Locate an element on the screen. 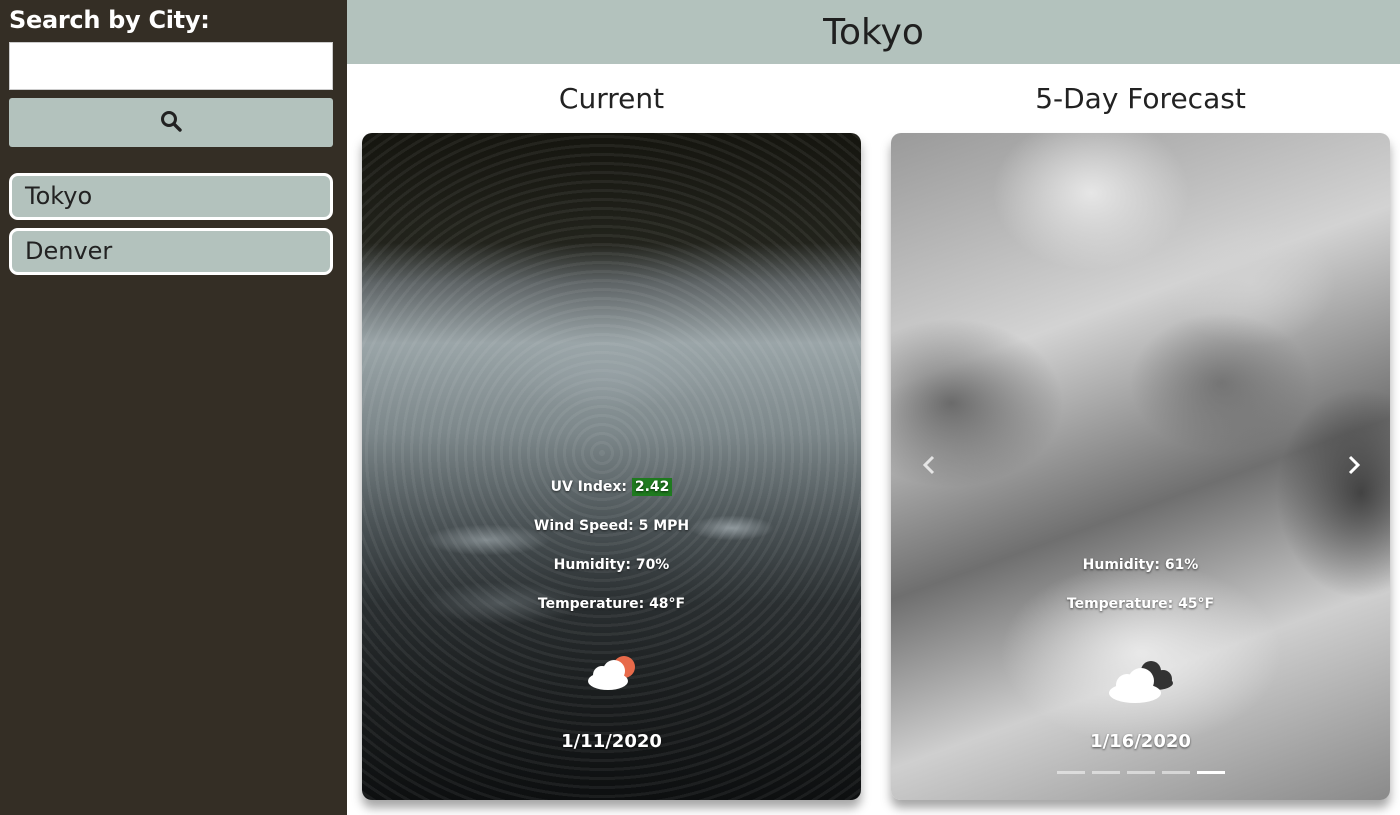 The height and width of the screenshot is (815, 1400). search-button is located at coordinates (171, 122).